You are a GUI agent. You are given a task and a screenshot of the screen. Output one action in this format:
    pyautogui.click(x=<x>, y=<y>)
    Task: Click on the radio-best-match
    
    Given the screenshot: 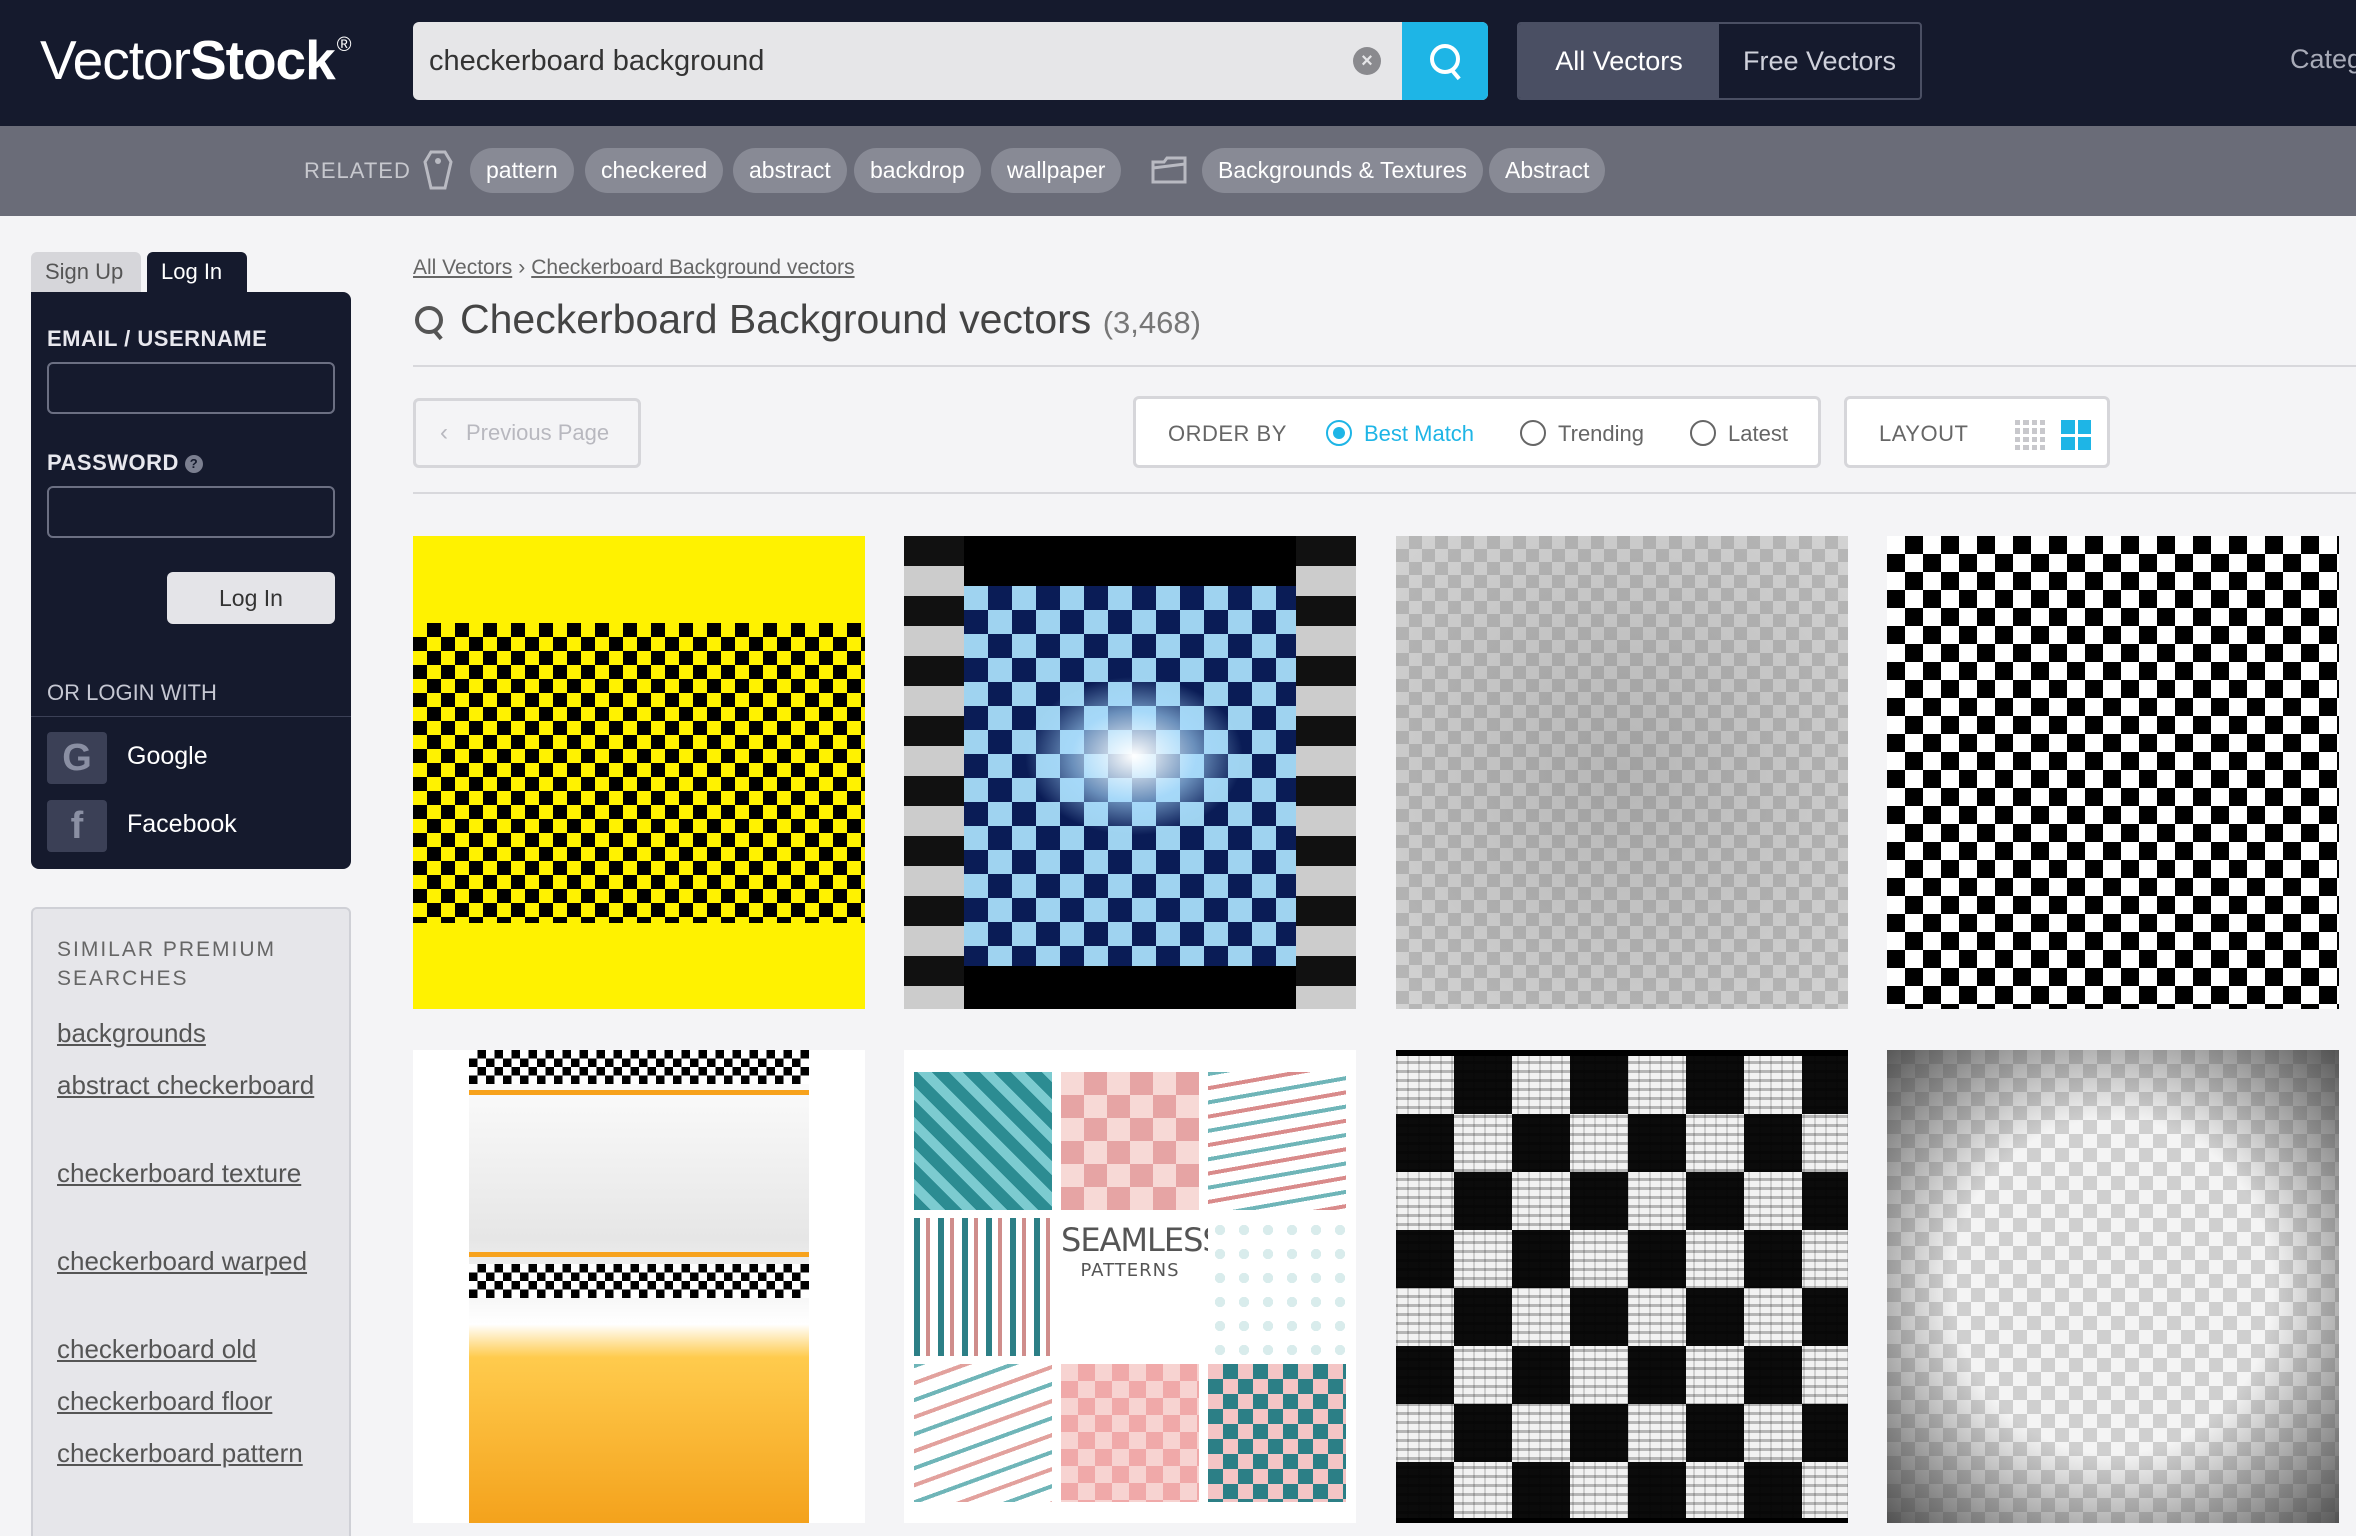 What is the action you would take?
    pyautogui.click(x=1339, y=433)
    